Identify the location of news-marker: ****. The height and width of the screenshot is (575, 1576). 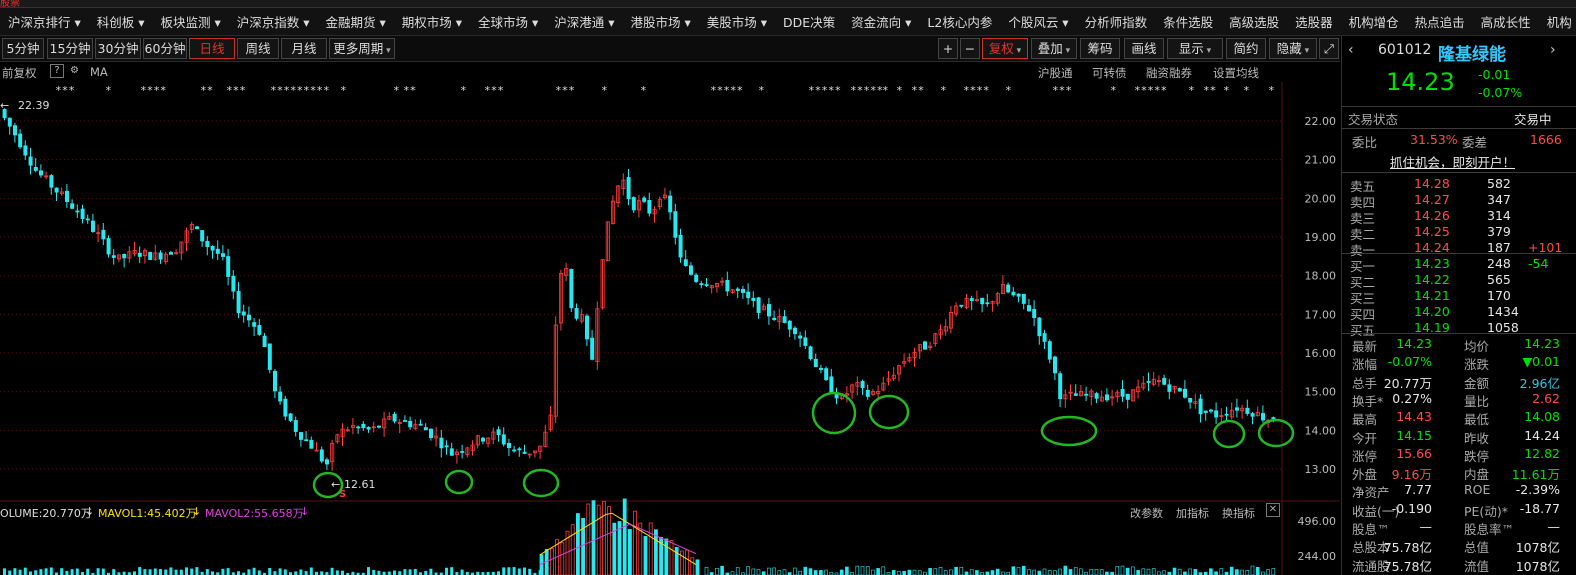
(153, 90).